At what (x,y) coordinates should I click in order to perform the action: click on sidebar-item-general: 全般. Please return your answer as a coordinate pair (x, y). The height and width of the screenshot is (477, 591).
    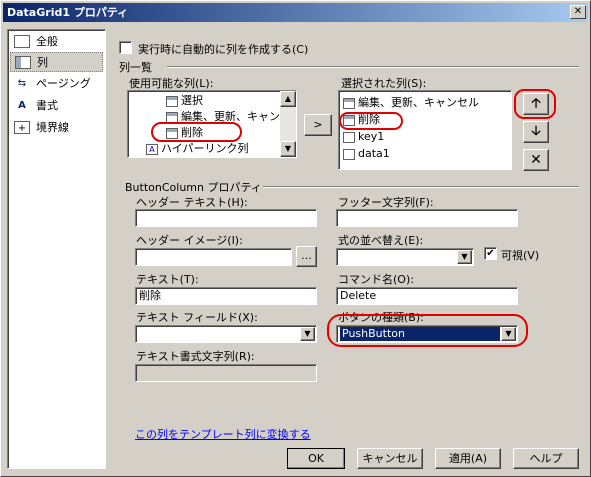
    Looking at the image, I should click on (56, 42).